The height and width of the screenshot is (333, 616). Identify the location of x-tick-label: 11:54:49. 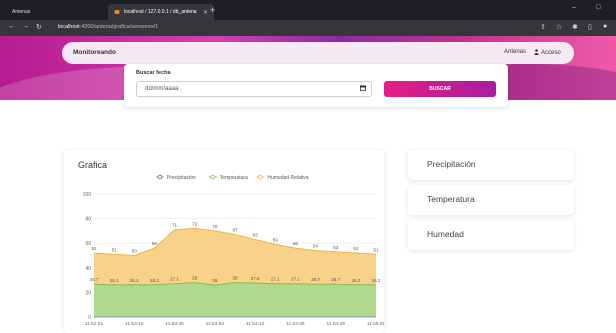
(336, 324).